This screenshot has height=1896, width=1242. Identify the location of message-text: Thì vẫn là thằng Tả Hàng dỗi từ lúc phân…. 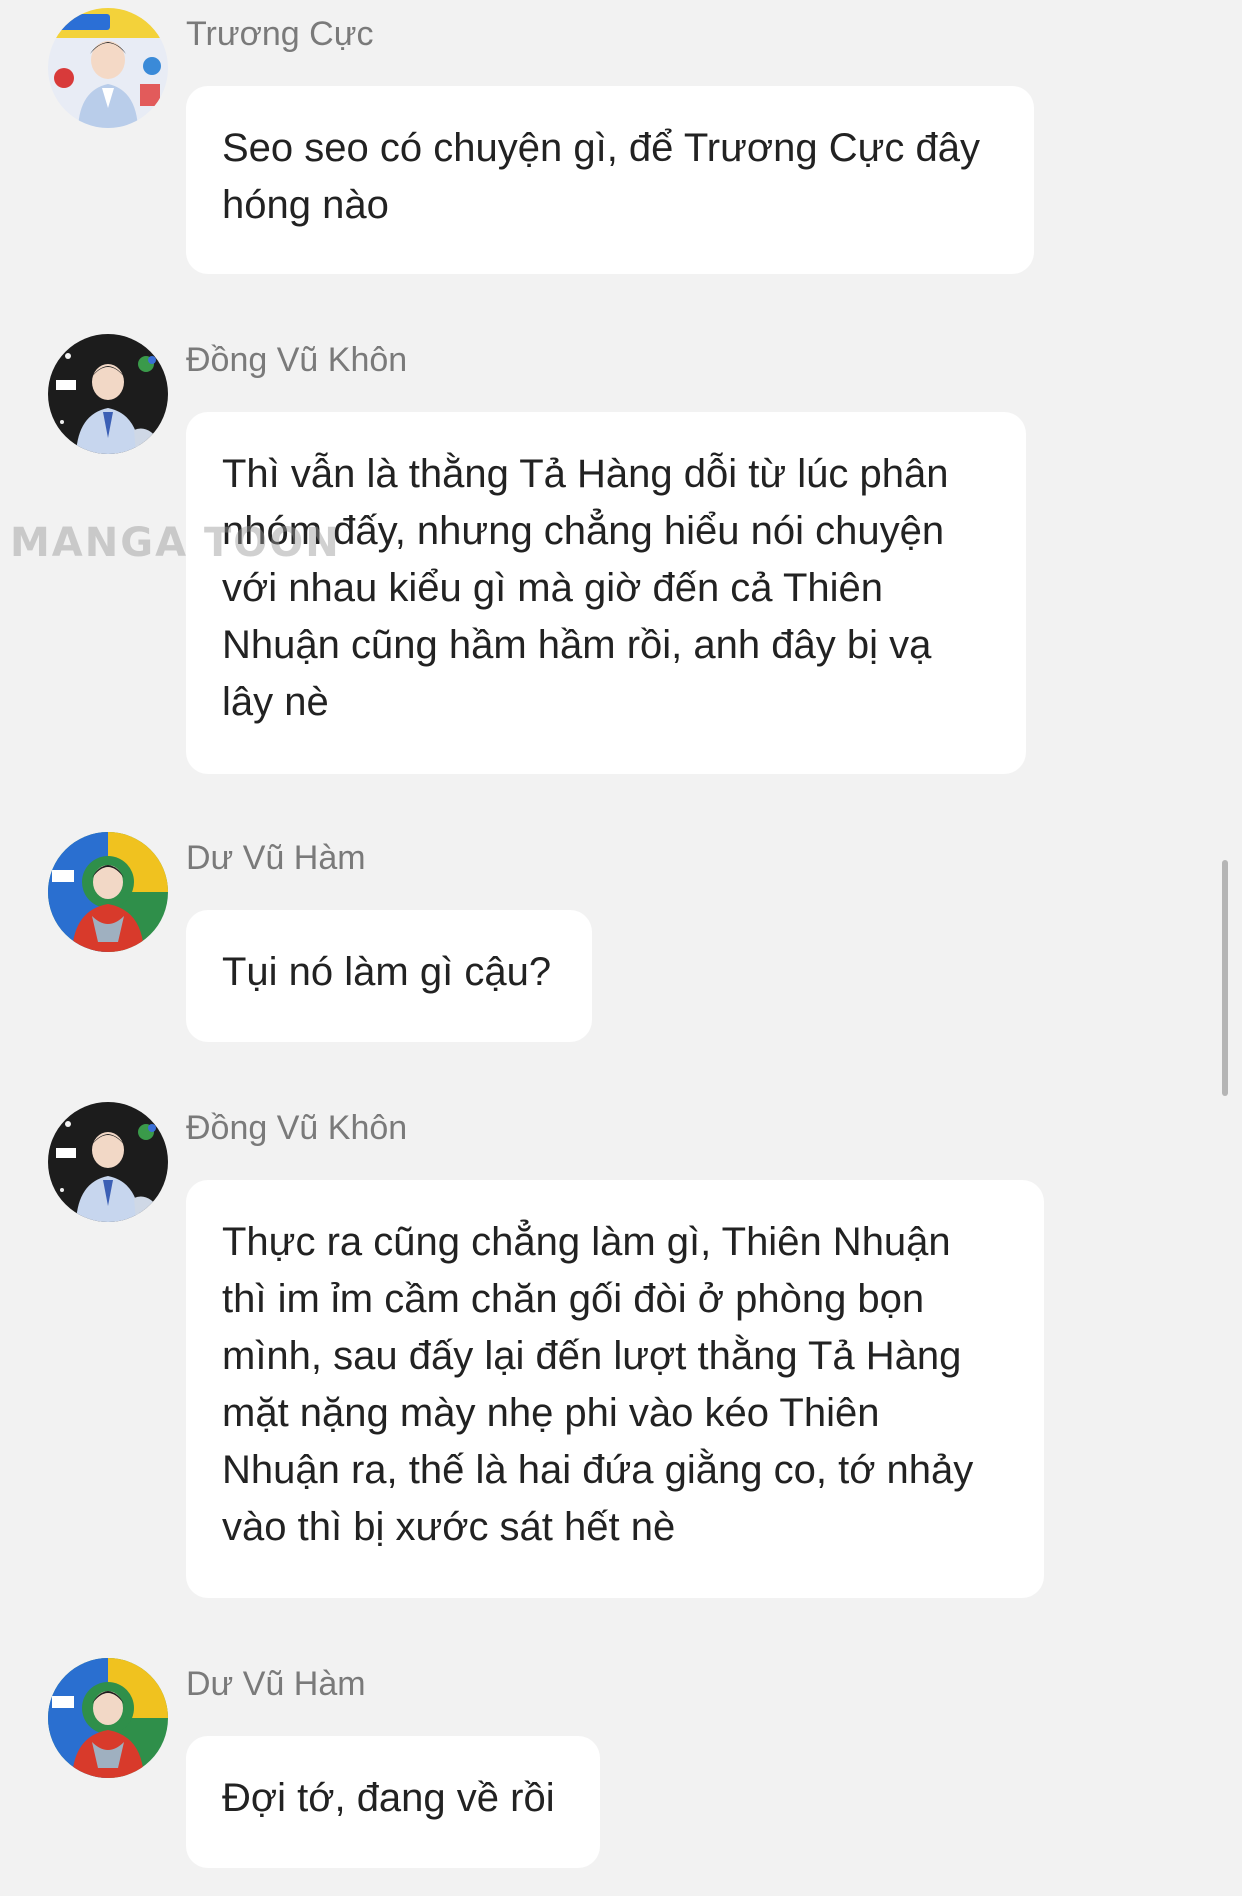
(585, 588).